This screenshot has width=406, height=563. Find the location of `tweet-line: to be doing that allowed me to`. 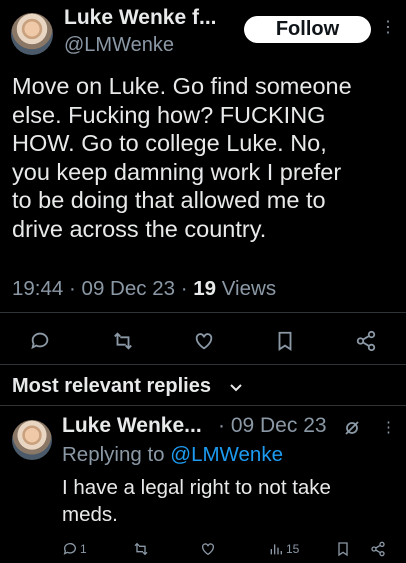

tweet-line: to be doing that allowed me to is located at coordinates (169, 200).